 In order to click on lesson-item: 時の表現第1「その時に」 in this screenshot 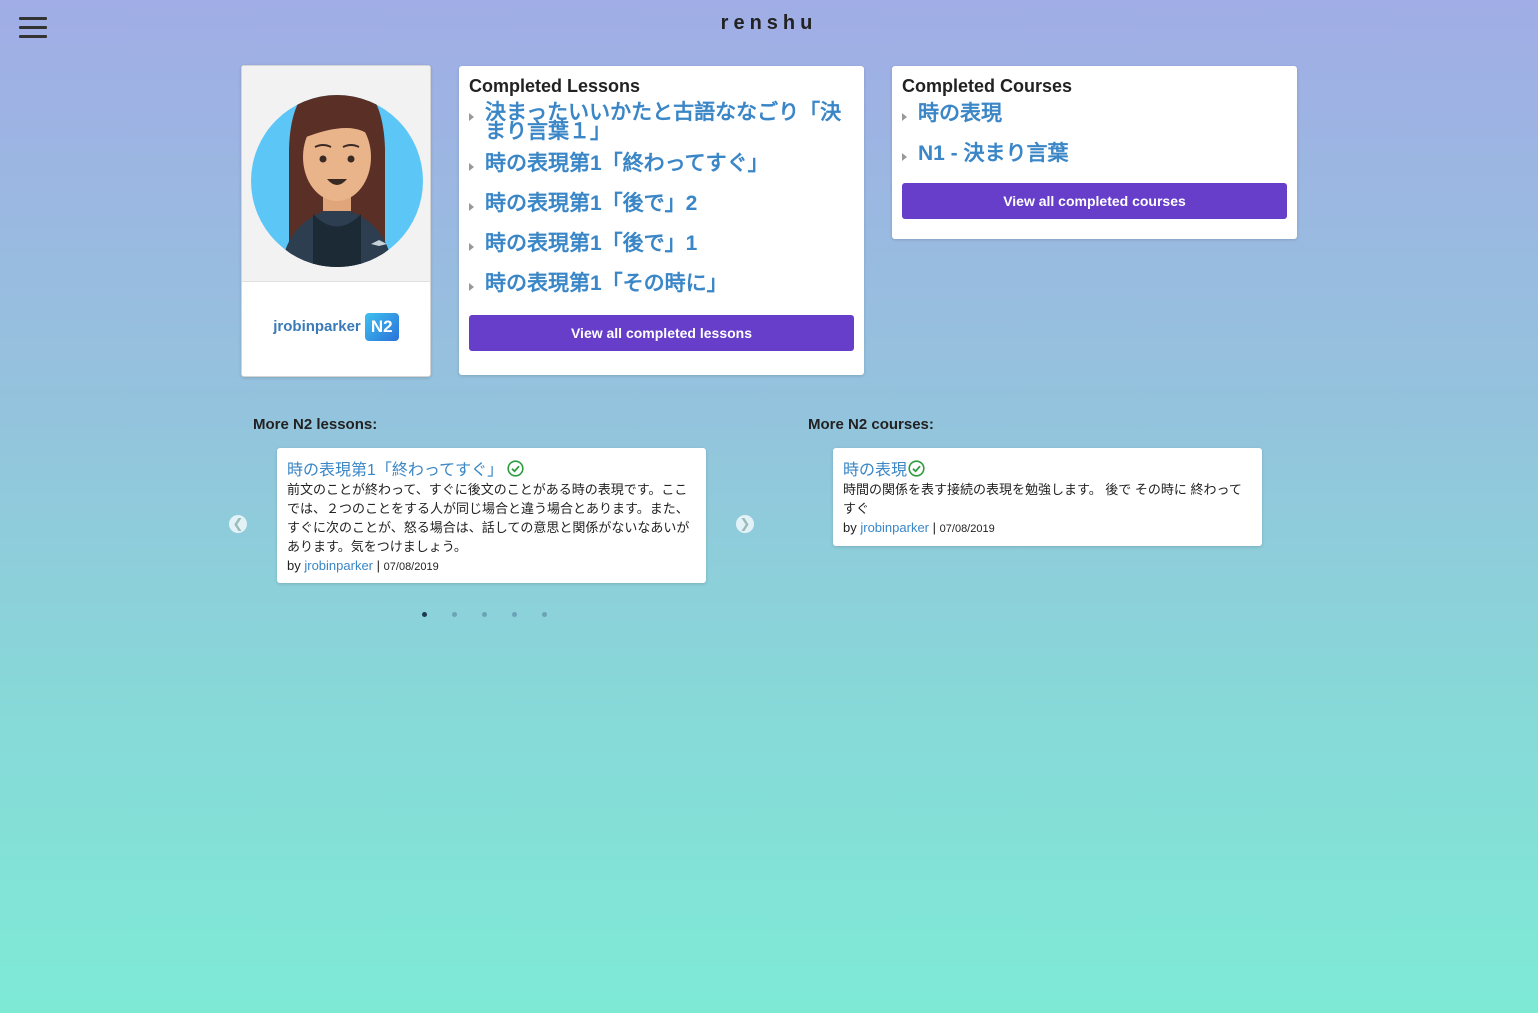, I will do `click(661, 284)`.